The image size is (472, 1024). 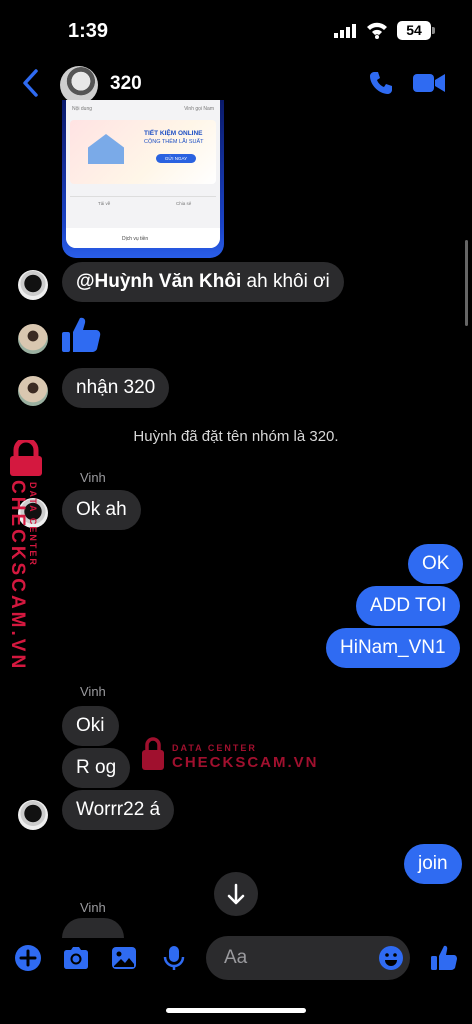 What do you see at coordinates (236, 436) in the screenshot?
I see `system-message: Huỳnh đã đặt tên nhóm là 320.` at bounding box center [236, 436].